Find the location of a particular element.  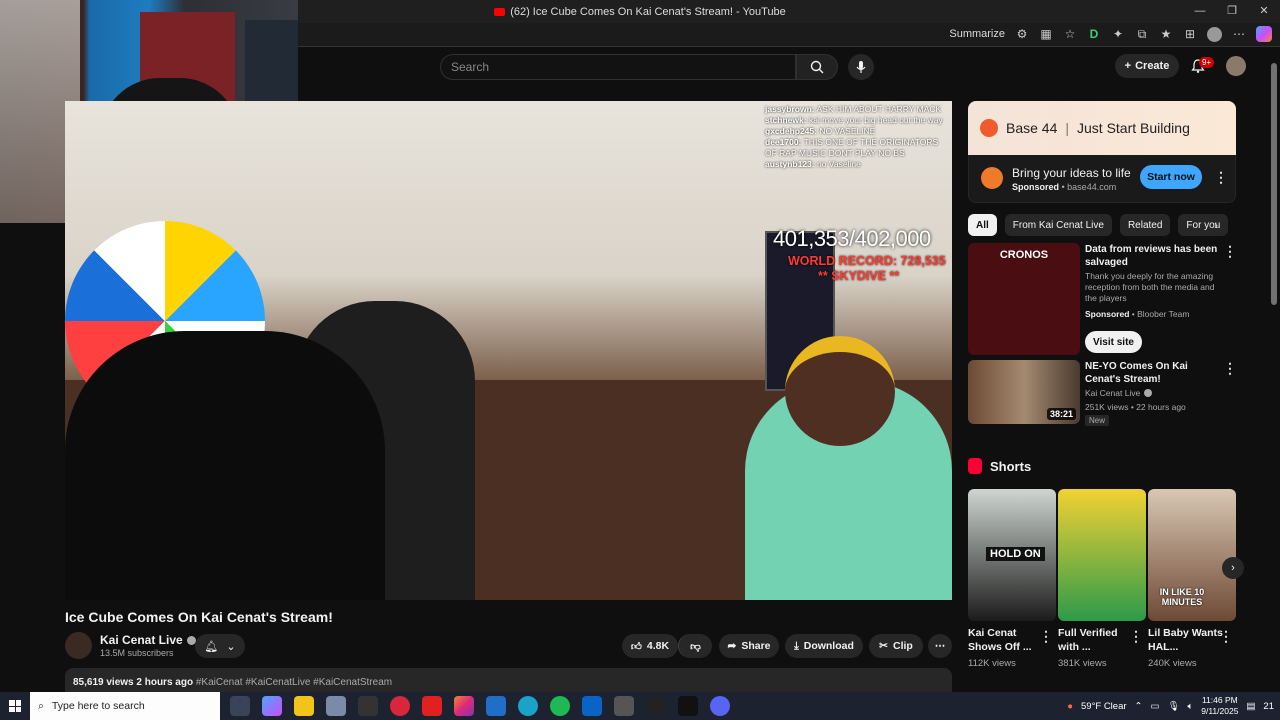

weather-text: 59°F Clear is located at coordinates (1104, 706).